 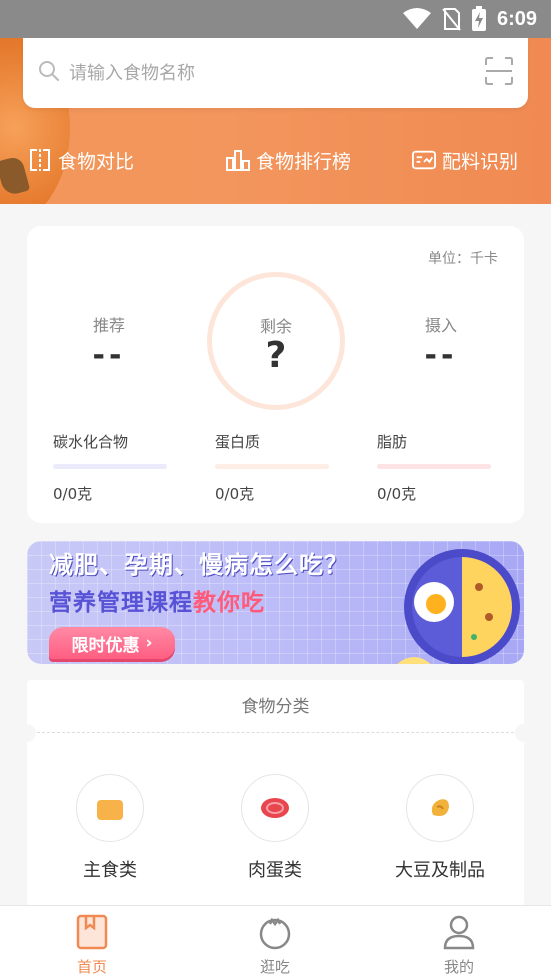 I want to click on nav-browse: 逛吃, so click(x=275, y=945).